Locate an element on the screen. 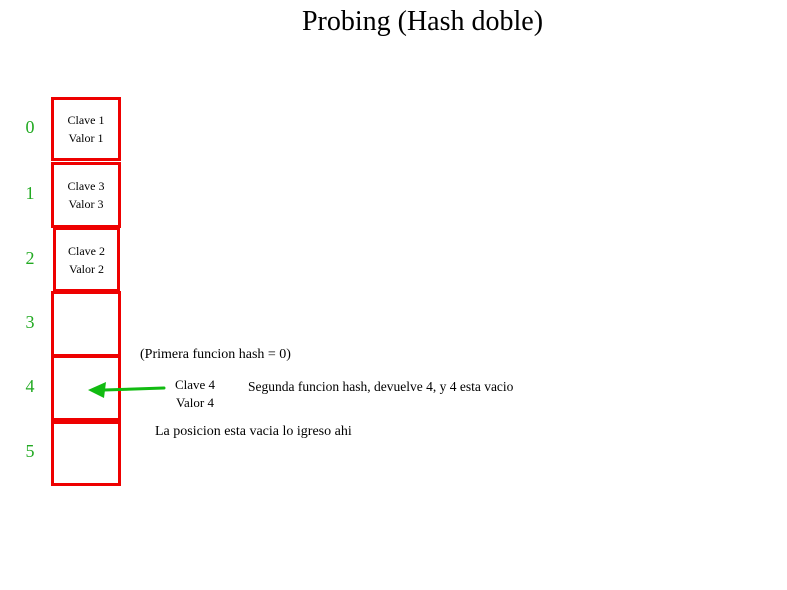  arrow-head is located at coordinates (97, 390).